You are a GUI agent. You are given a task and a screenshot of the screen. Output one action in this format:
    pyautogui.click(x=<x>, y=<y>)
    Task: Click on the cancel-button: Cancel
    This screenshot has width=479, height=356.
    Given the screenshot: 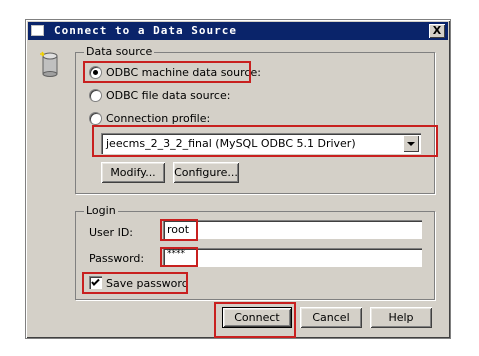 What is the action you would take?
    pyautogui.click(x=331, y=317)
    